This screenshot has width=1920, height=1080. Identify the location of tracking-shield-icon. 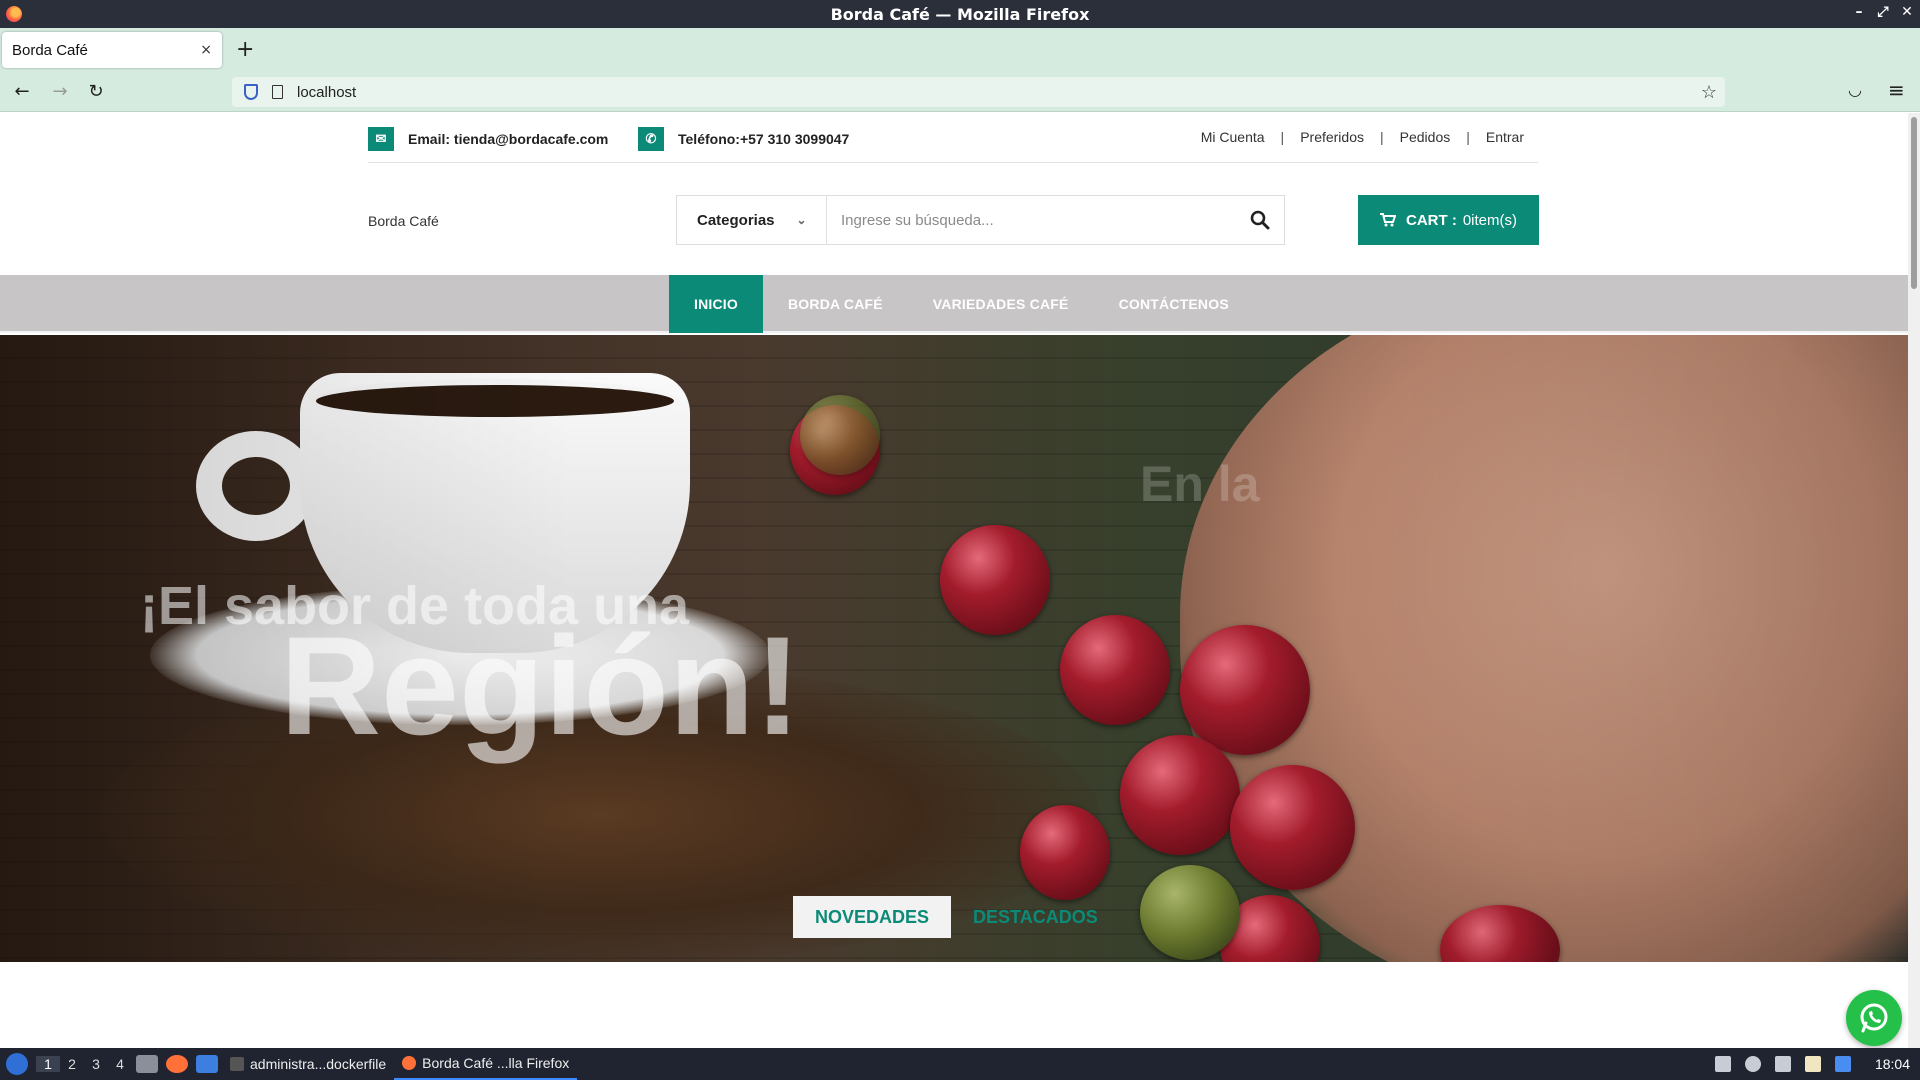
(251, 92).